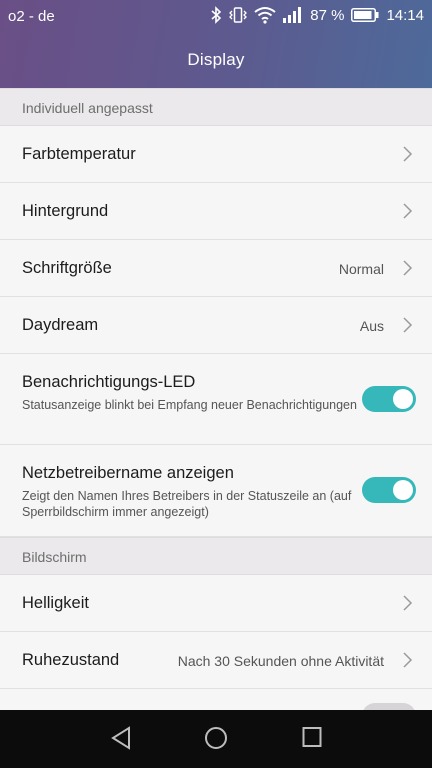  I want to click on home-icon, so click(216, 738).